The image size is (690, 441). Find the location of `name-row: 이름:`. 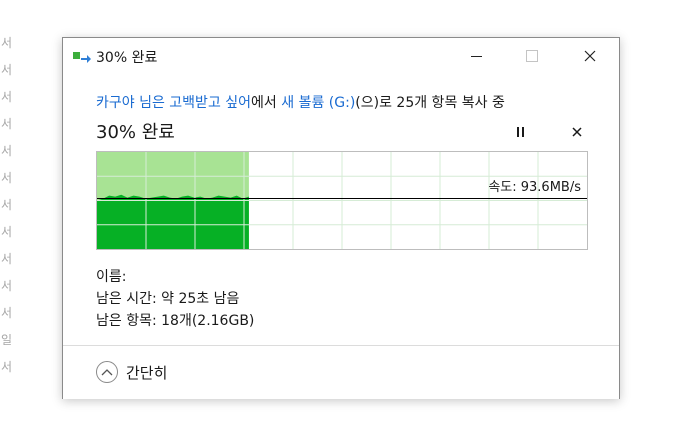

name-row: 이름: is located at coordinates (175, 277).